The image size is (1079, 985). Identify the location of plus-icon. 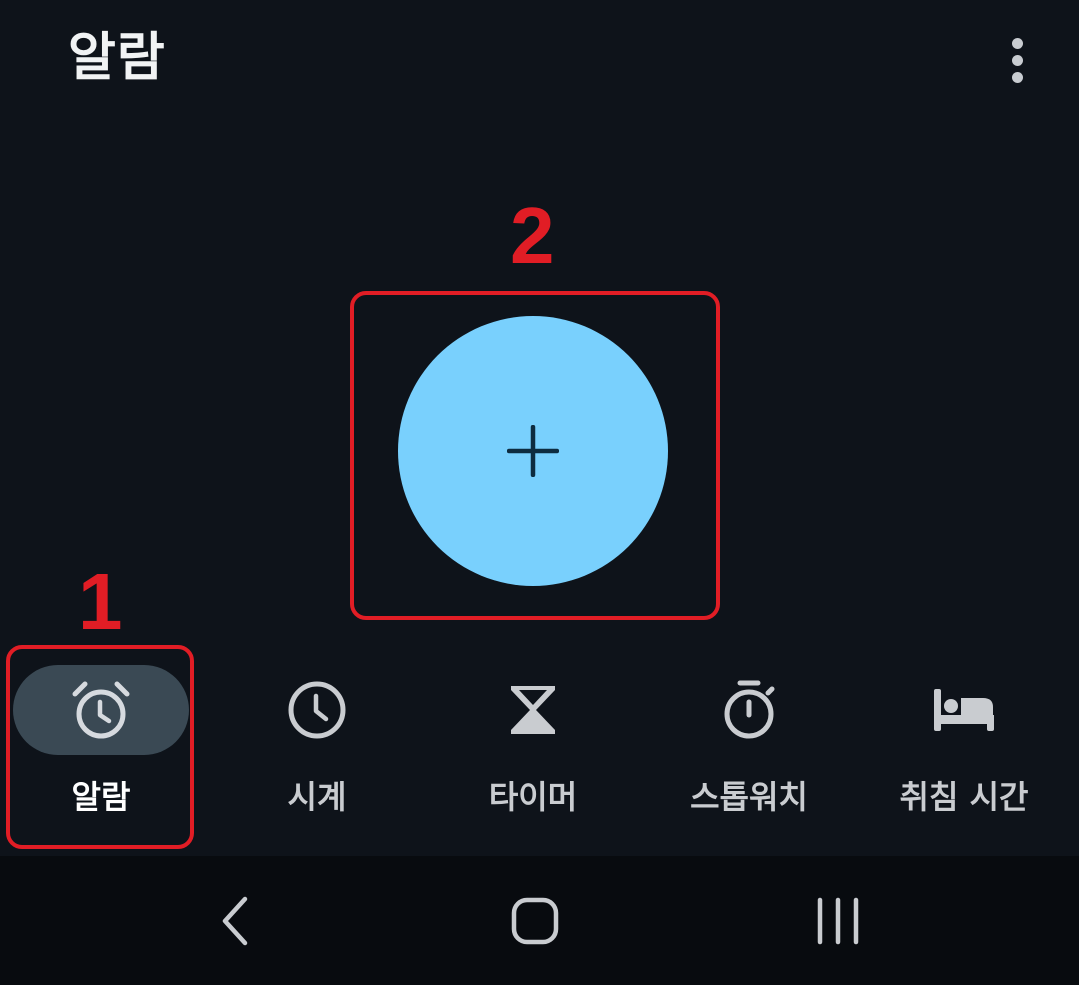
(533, 451).